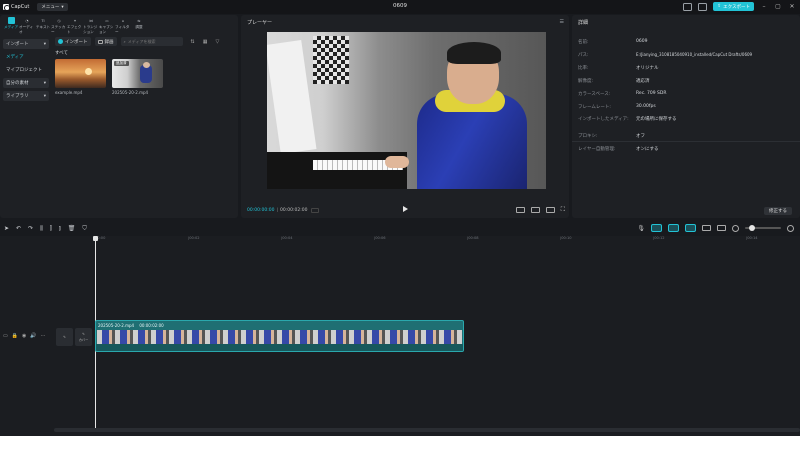 This screenshot has width=800, height=454. What do you see at coordinates (24, 336) in the screenshot?
I see `eye-icon: ◉` at bounding box center [24, 336].